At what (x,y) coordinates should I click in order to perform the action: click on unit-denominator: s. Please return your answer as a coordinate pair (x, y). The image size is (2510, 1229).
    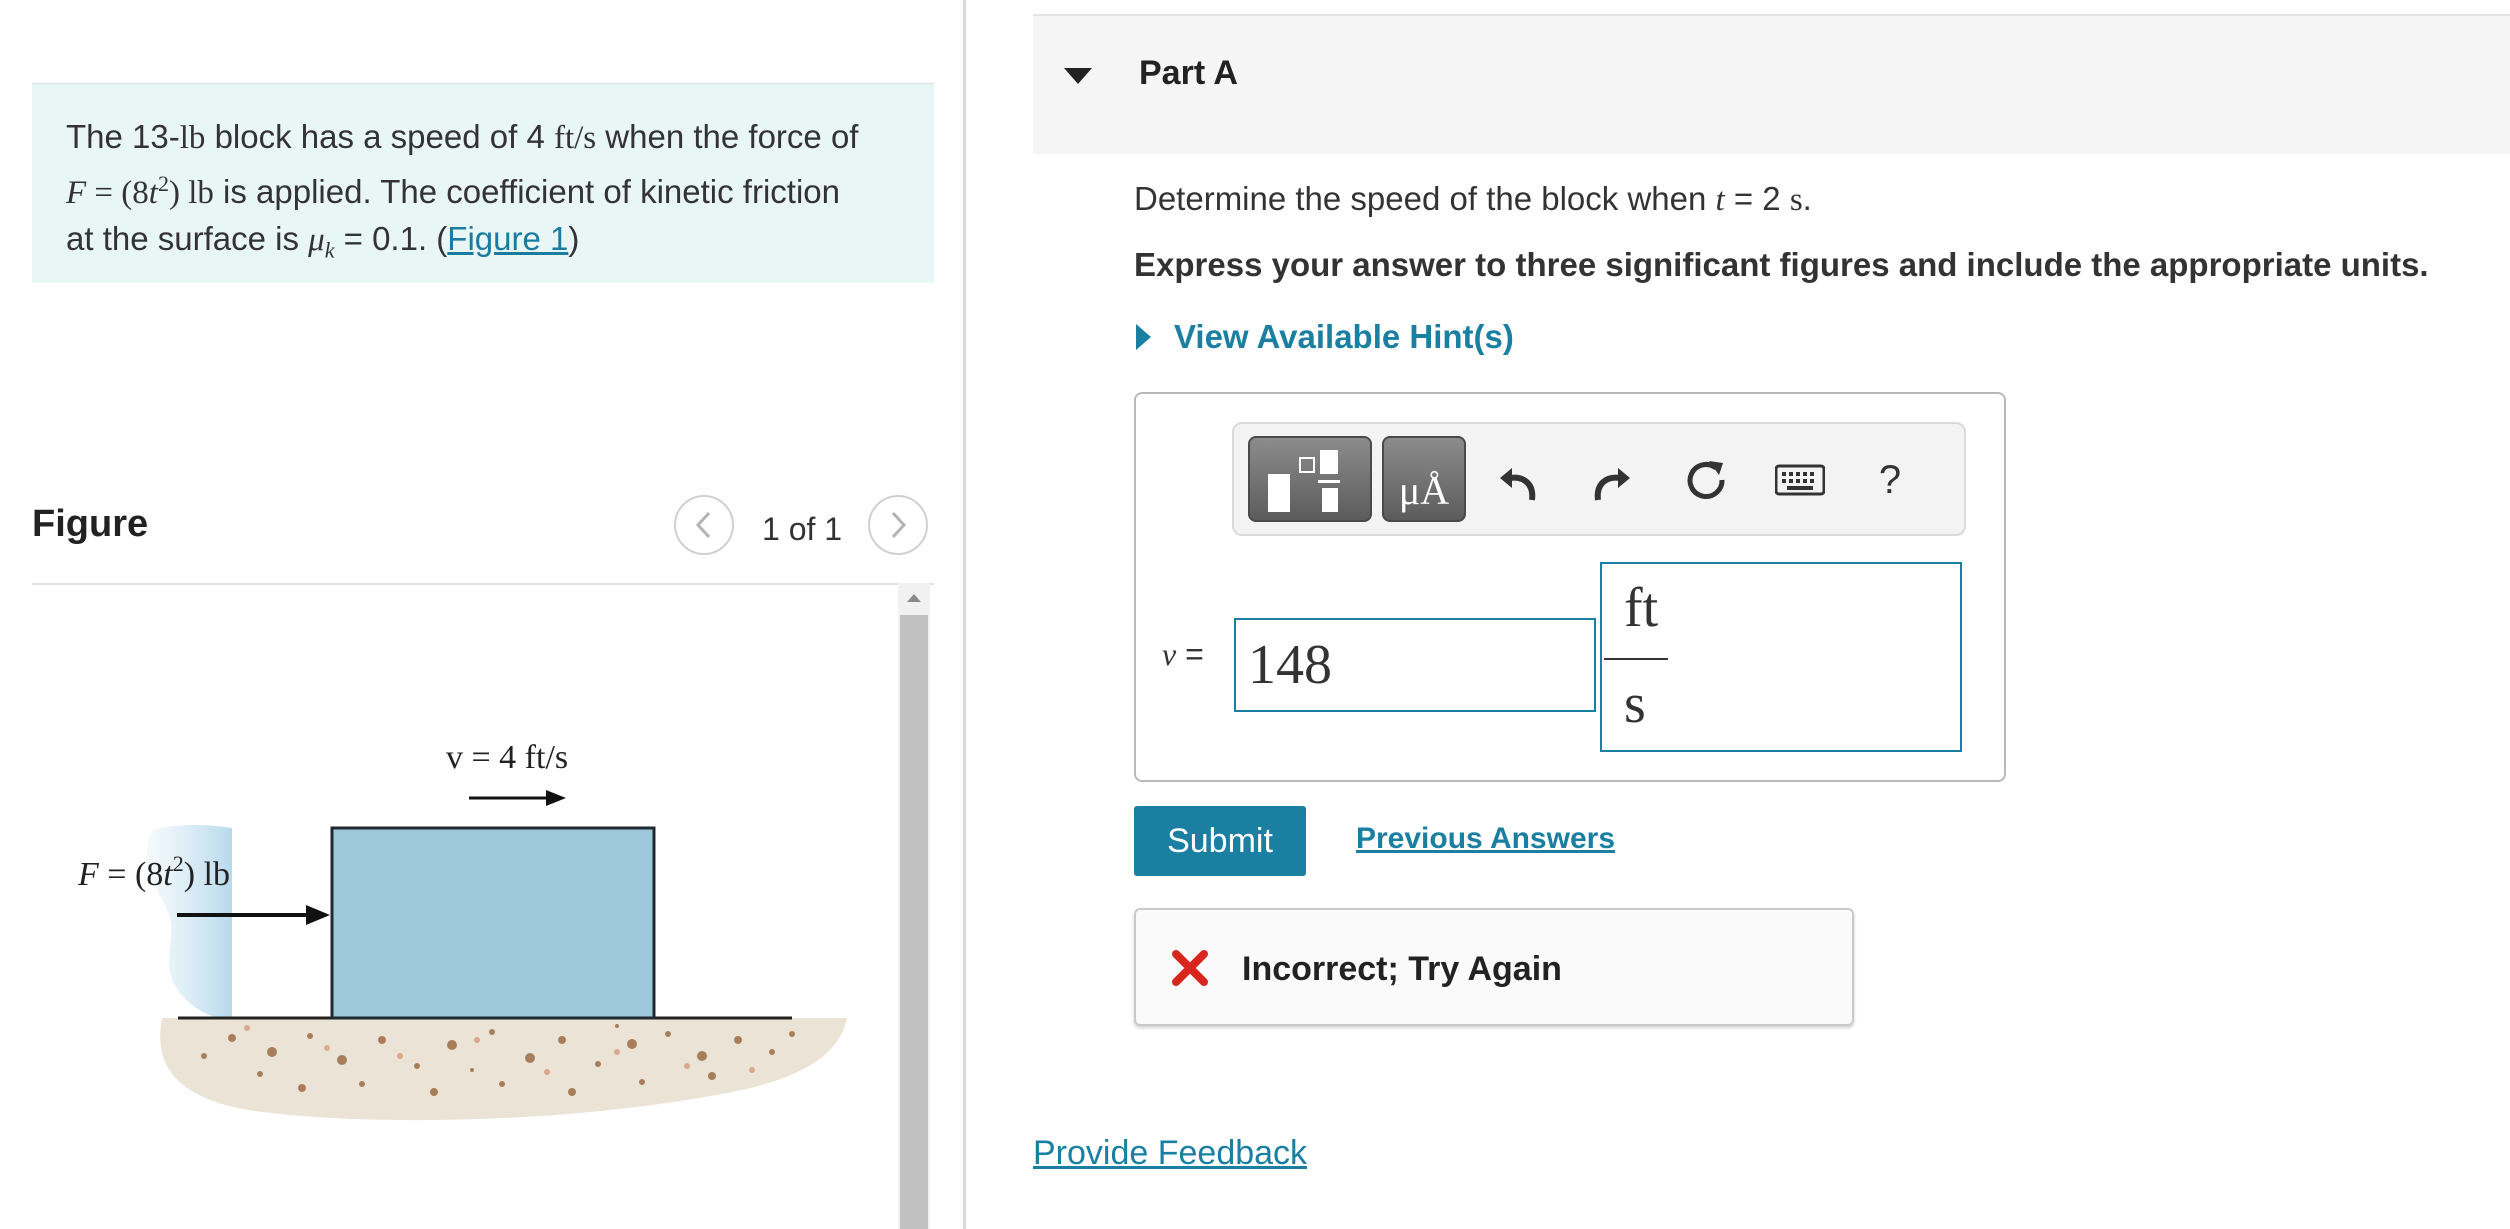
    Looking at the image, I should click on (1635, 704).